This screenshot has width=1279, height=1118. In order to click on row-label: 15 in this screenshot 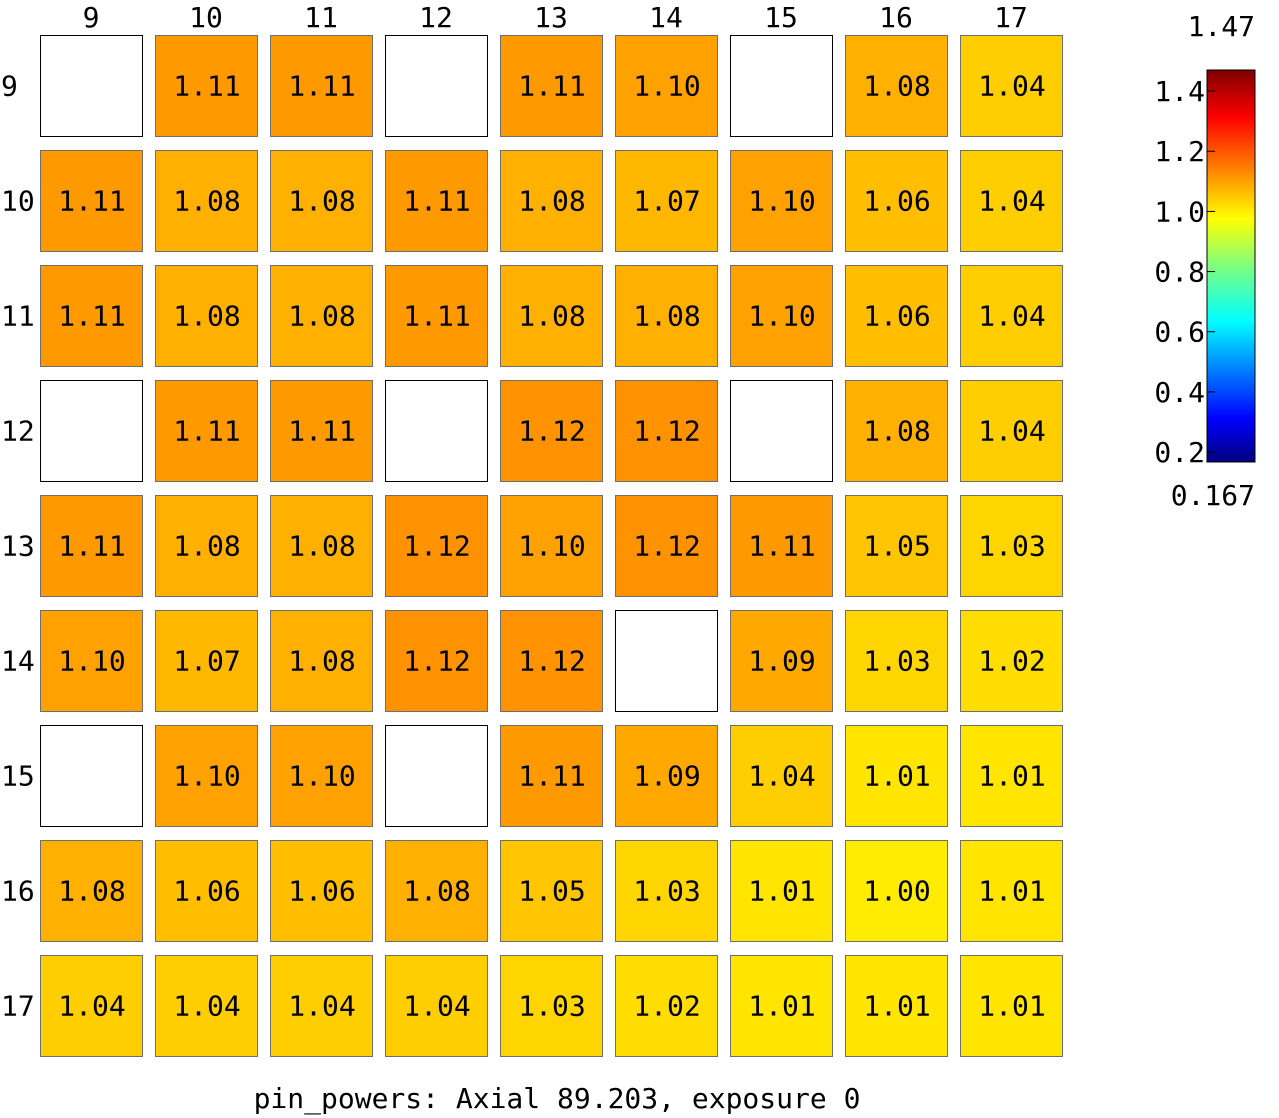, I will do `click(18, 776)`.